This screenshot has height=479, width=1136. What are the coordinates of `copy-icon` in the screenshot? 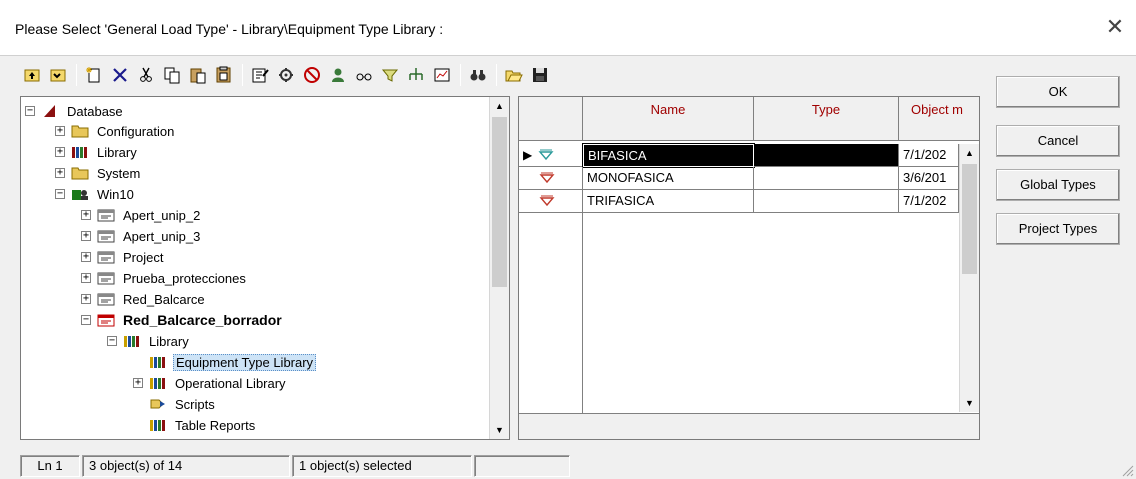 It's located at (172, 75).